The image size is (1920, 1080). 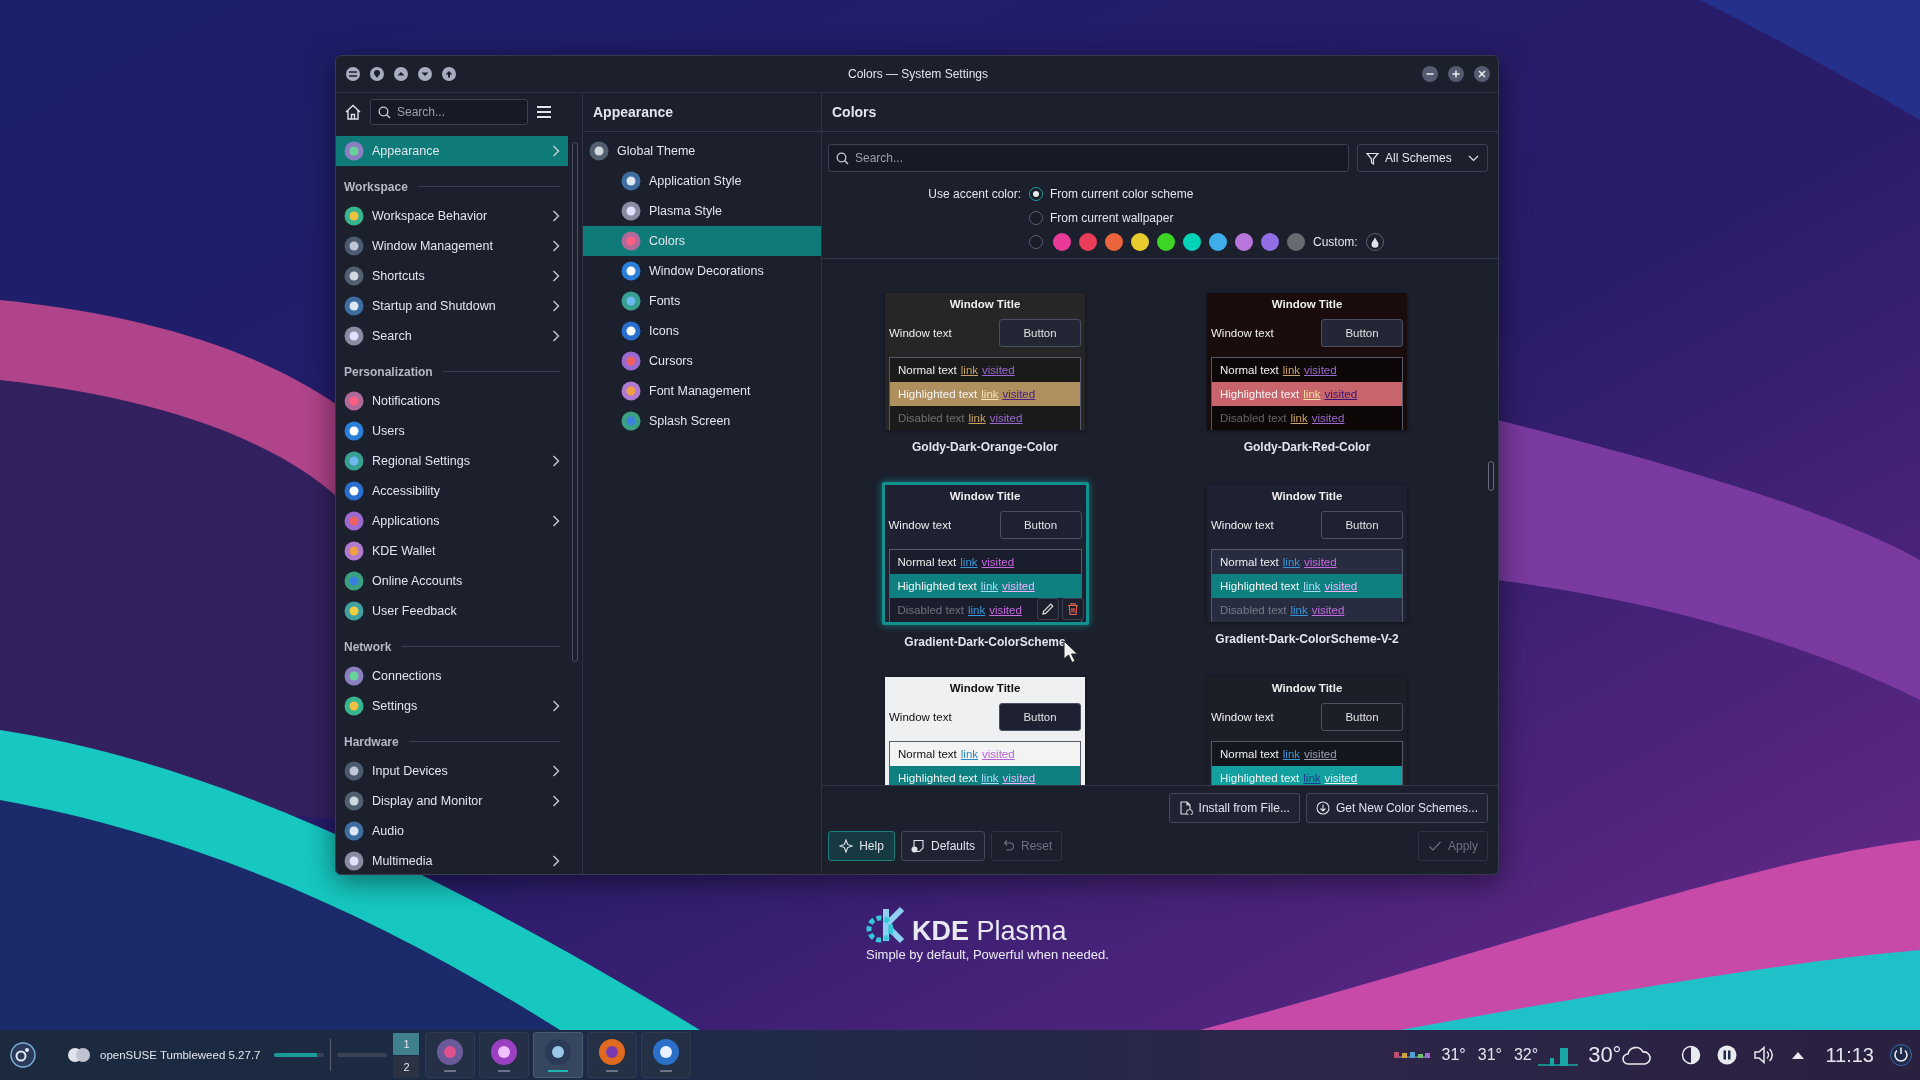 I want to click on category-item: Cursors, so click(x=702, y=361).